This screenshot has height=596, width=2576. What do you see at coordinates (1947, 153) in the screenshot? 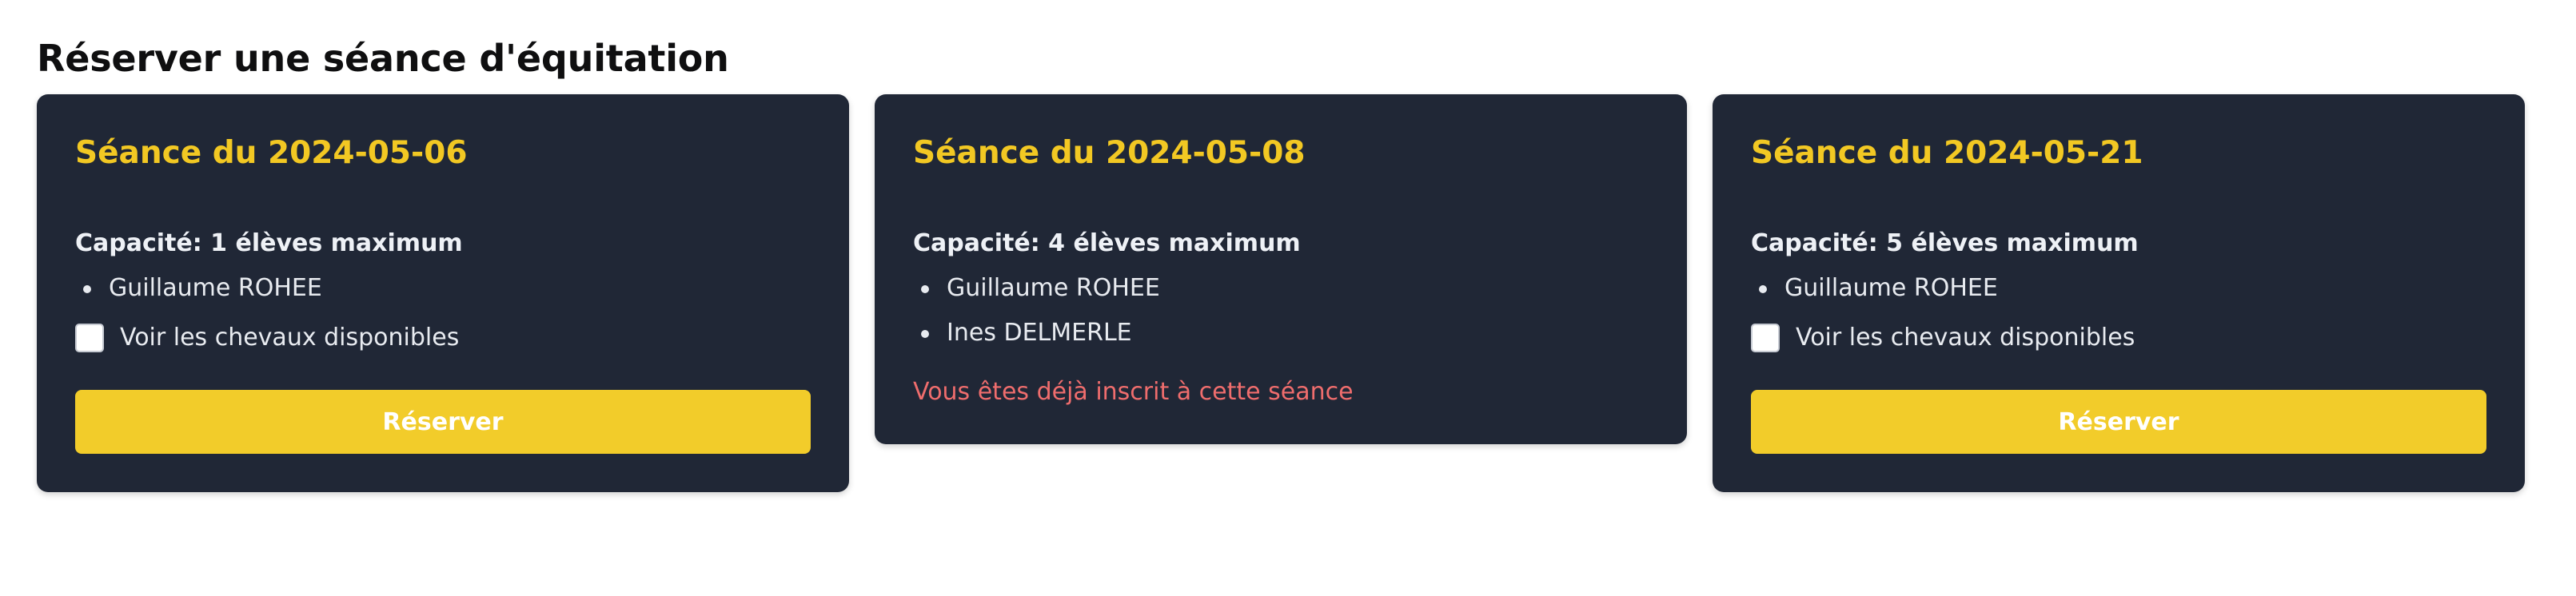
I see `session-title: Séance du 2024-05-21` at bounding box center [1947, 153].